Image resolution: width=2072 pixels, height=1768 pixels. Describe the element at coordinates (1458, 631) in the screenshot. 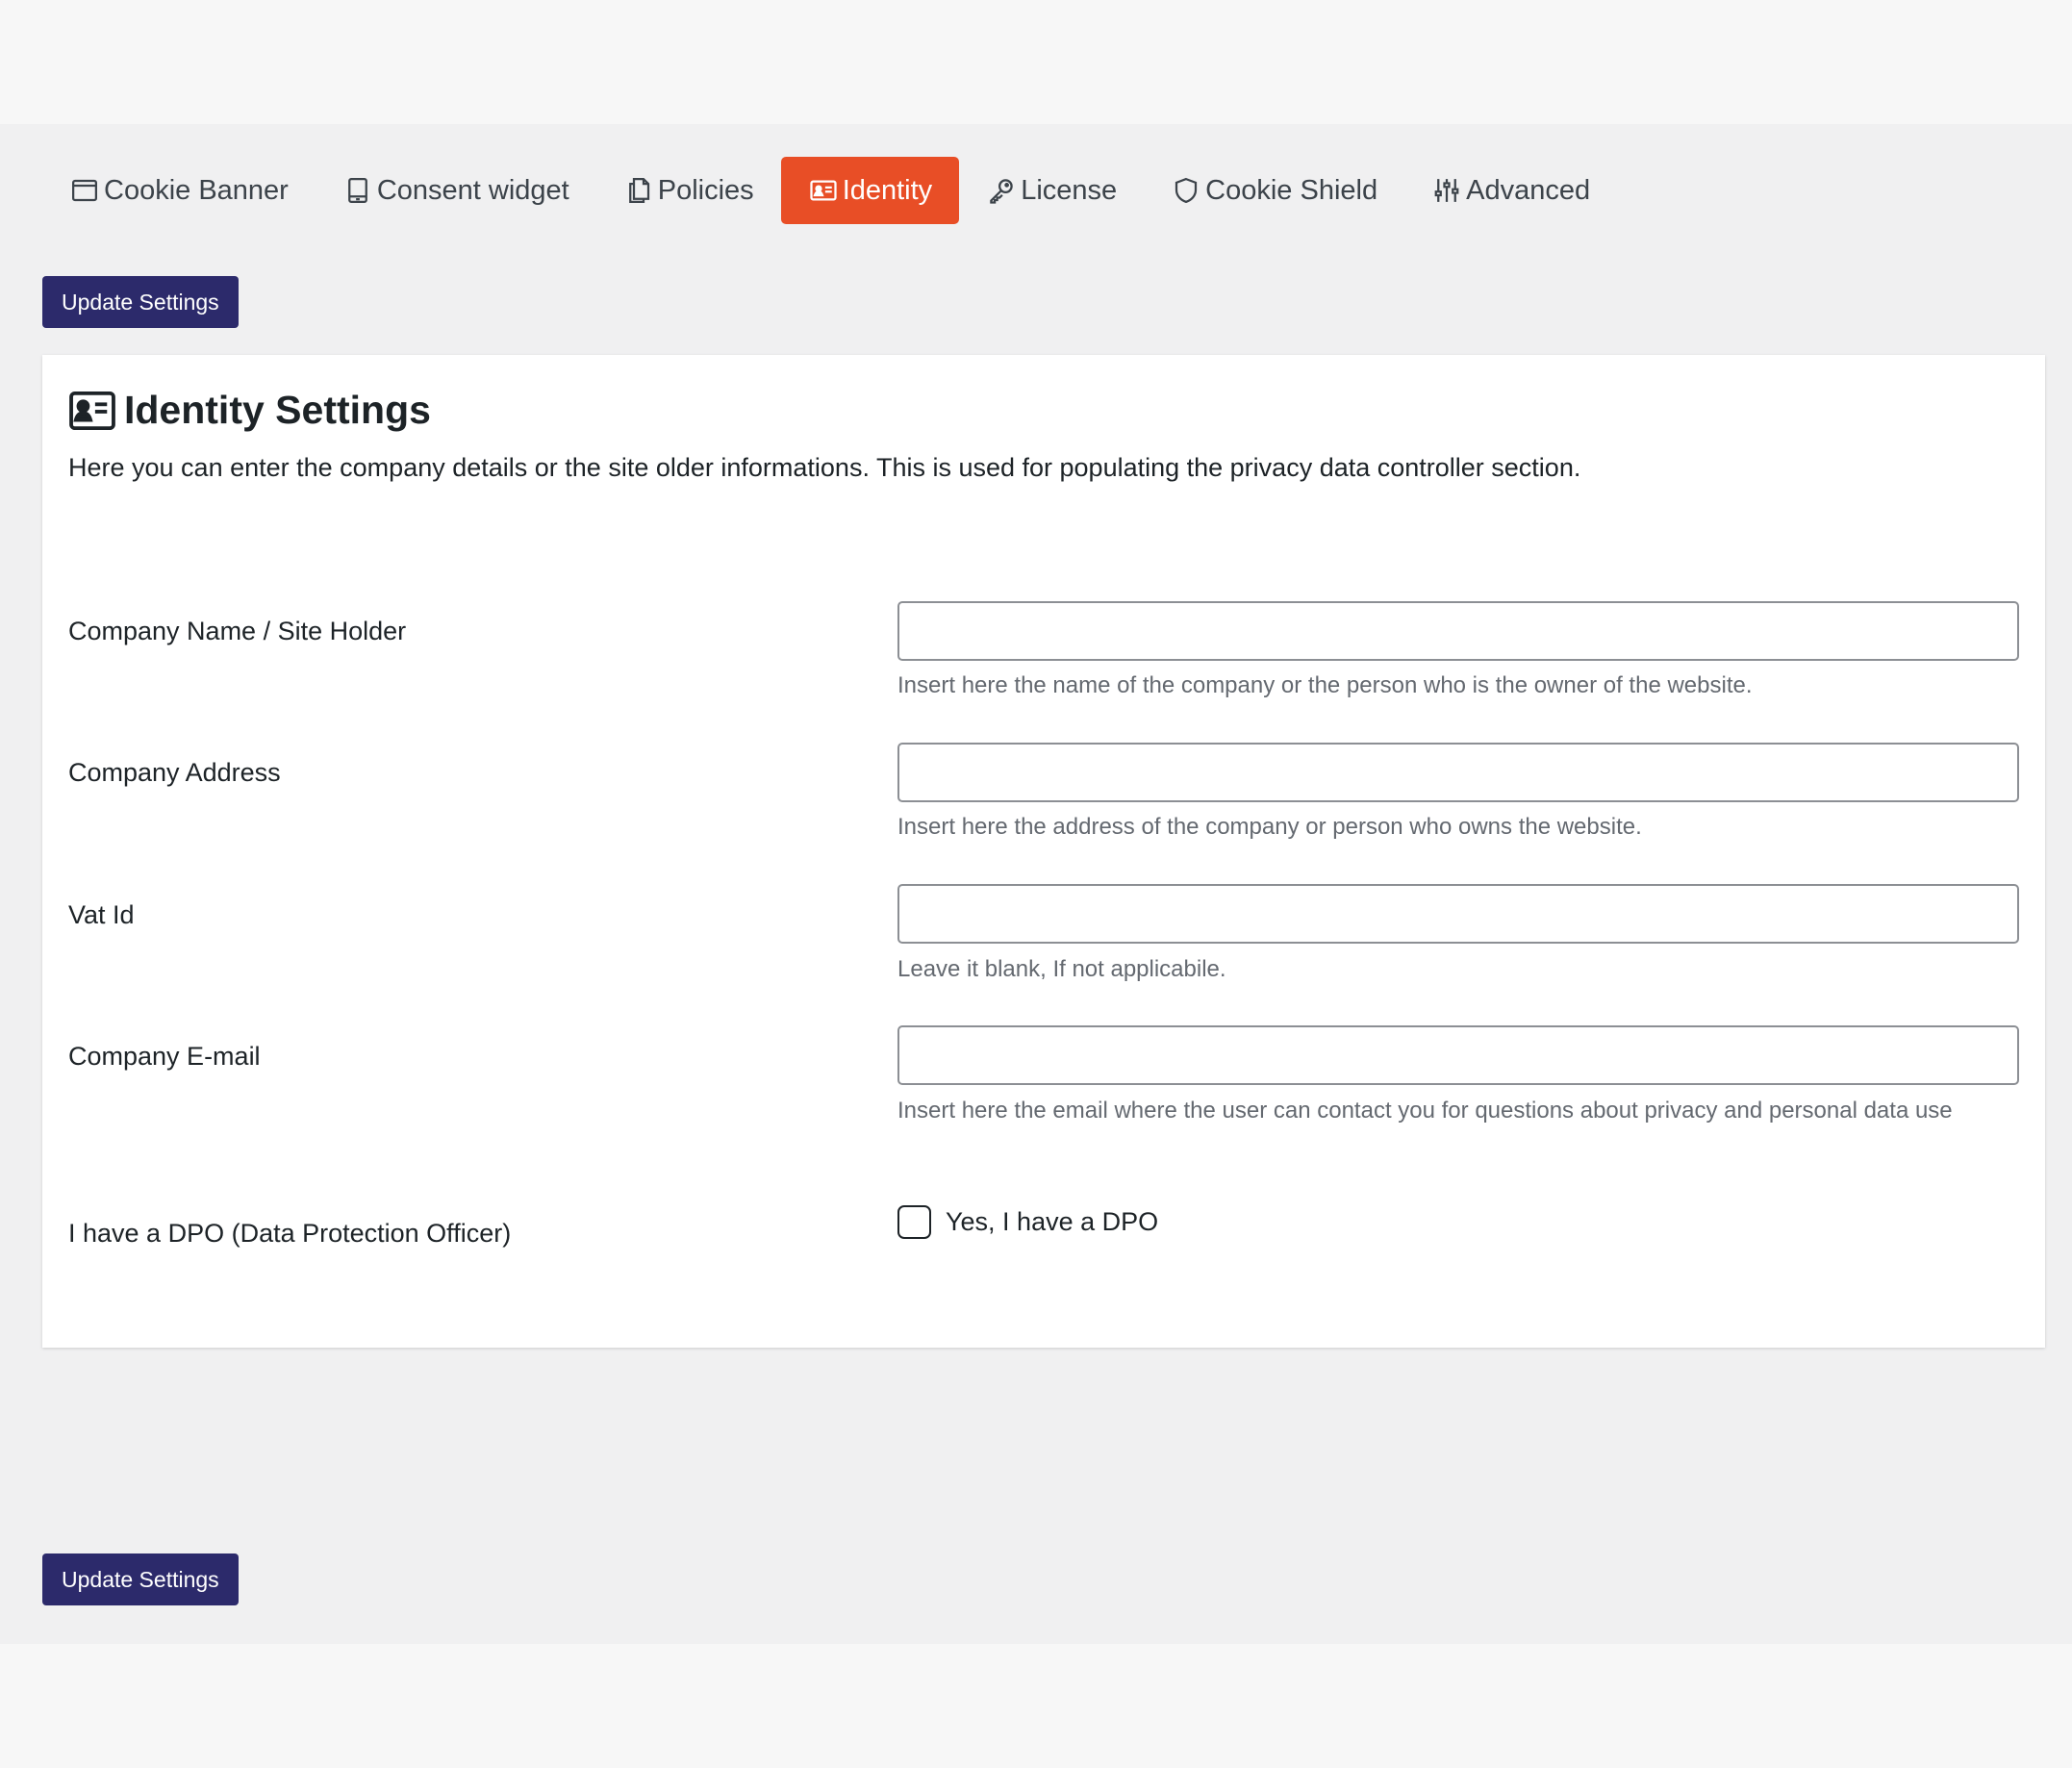

I see `company-name-input` at that location.